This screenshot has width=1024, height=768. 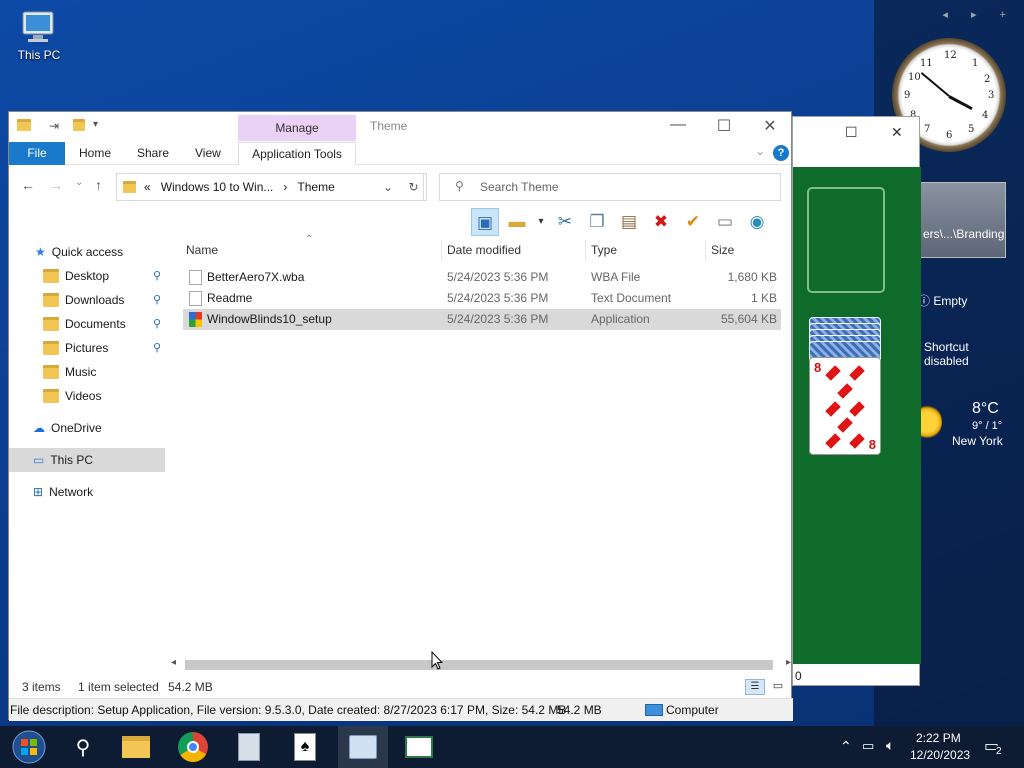 I want to click on weather-temp: 8°C, so click(x=985, y=408).